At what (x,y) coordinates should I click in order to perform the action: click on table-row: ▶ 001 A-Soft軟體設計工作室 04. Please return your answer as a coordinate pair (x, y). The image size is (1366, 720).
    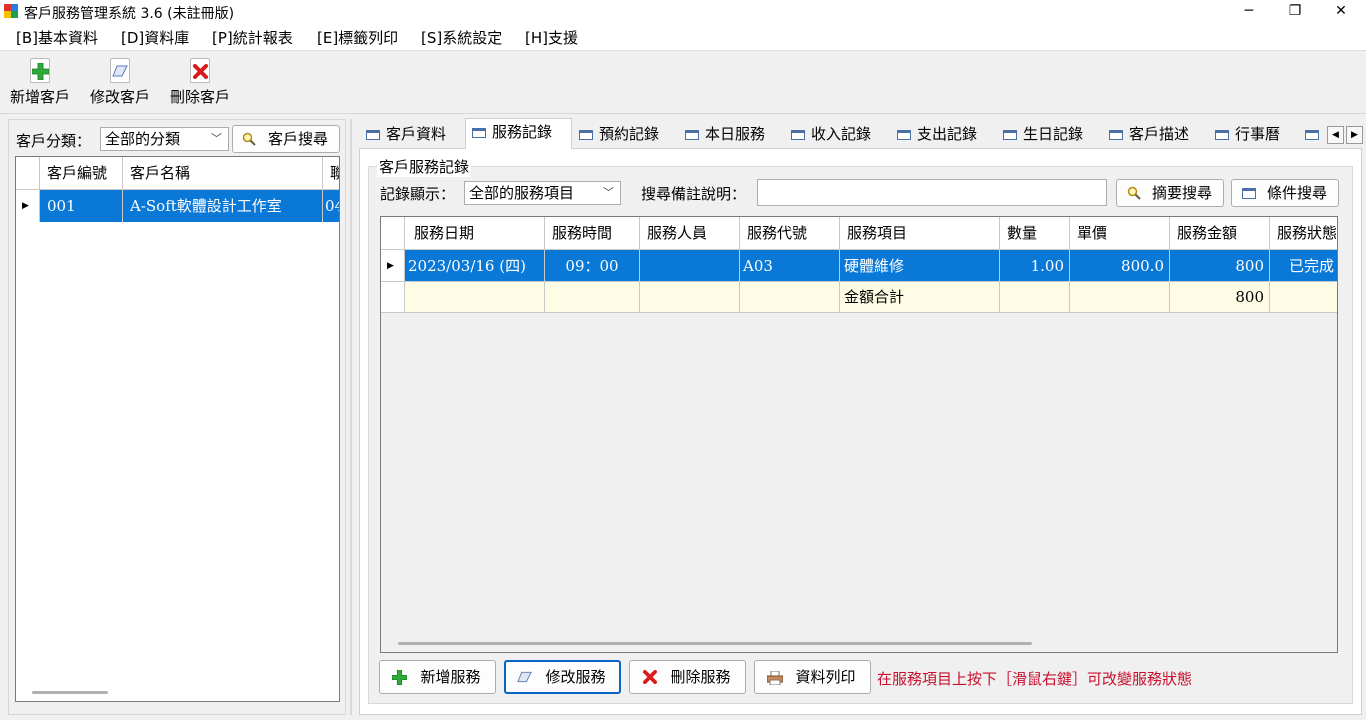
    Looking at the image, I should click on (177, 206).